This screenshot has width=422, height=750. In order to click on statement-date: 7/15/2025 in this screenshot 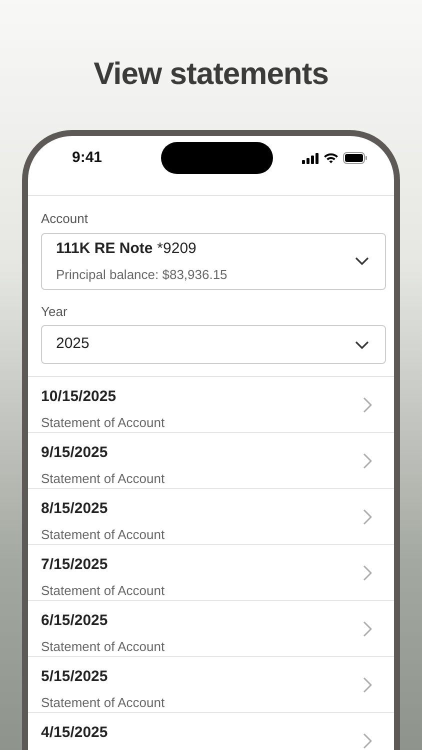, I will do `click(75, 565)`.